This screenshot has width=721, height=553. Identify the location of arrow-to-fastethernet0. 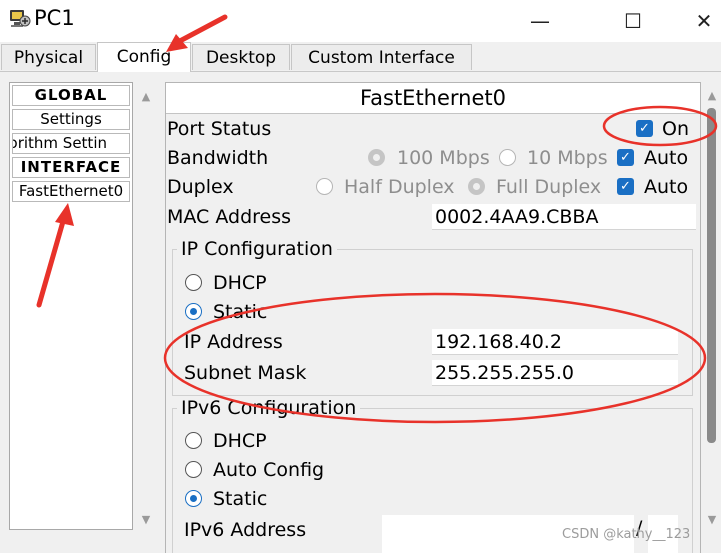
(51, 261).